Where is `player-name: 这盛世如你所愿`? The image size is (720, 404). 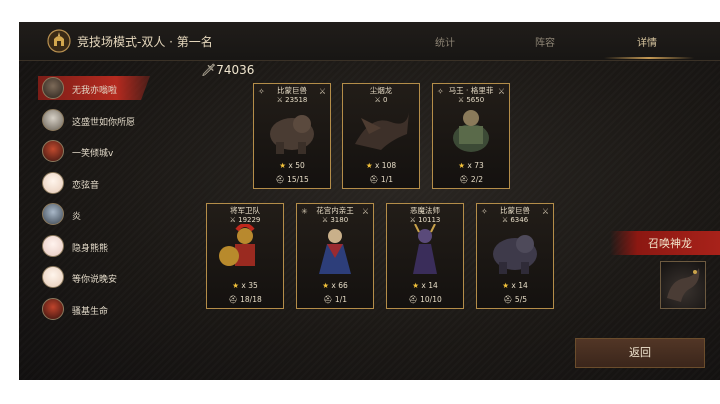 player-name: 这盛世如你所愿 is located at coordinates (104, 122).